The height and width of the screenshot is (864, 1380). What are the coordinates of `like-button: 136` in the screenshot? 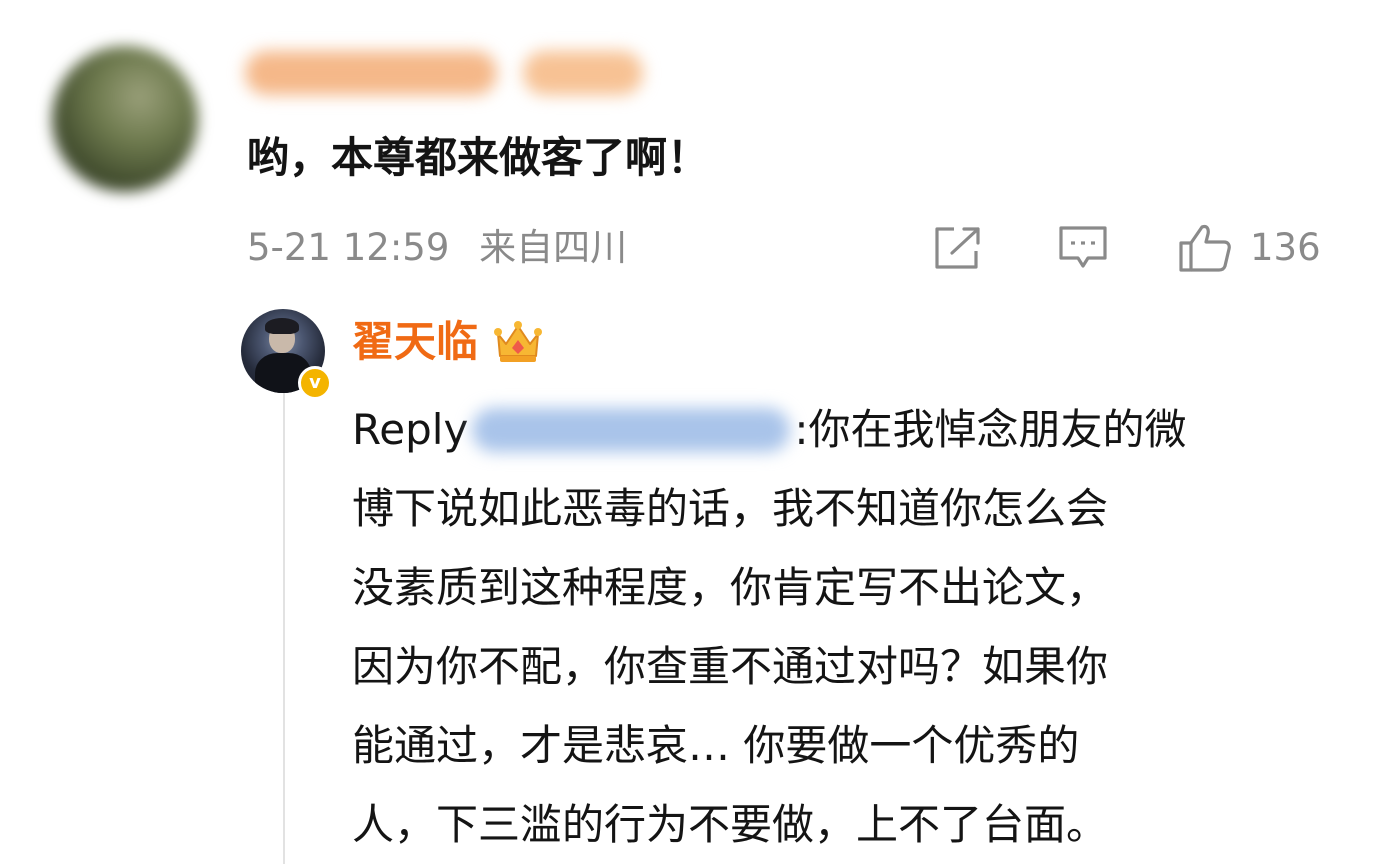 It's located at (1249, 248).